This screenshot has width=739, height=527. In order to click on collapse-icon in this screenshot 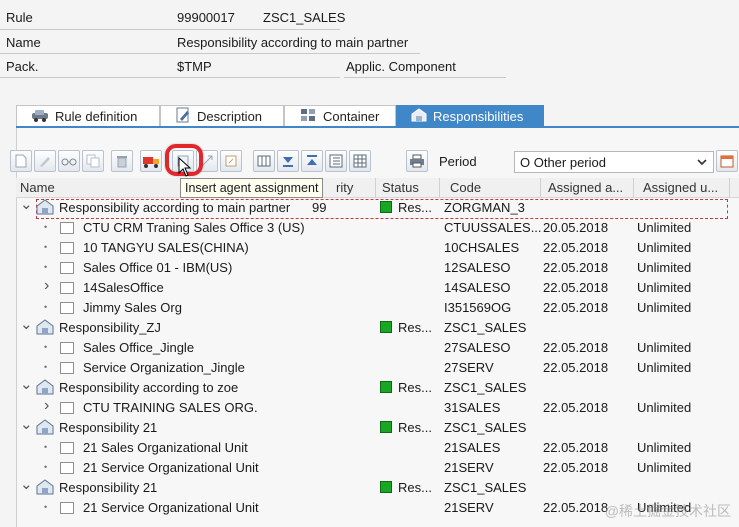, I will do `click(312, 161)`.